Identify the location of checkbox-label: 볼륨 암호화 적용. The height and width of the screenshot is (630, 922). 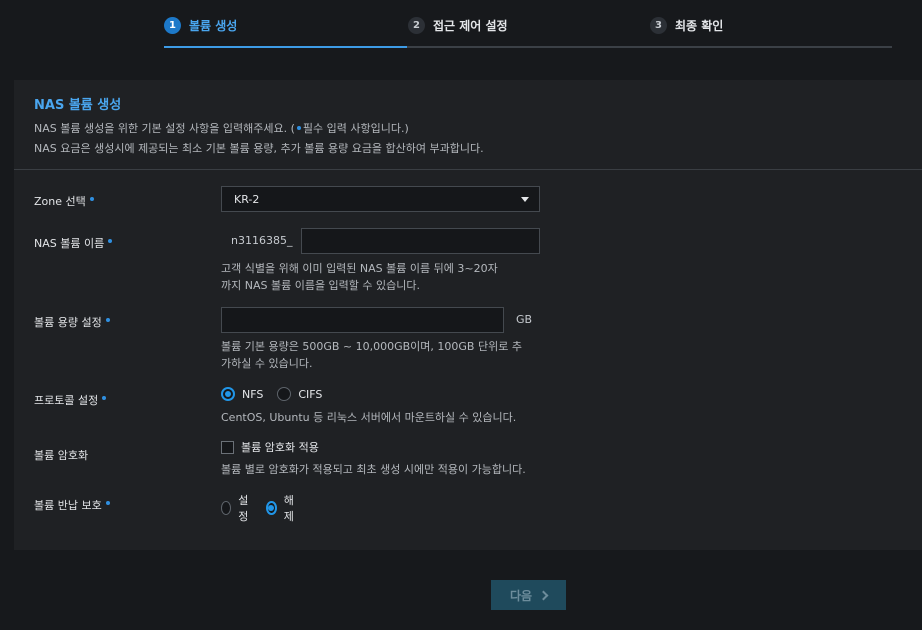
(280, 447).